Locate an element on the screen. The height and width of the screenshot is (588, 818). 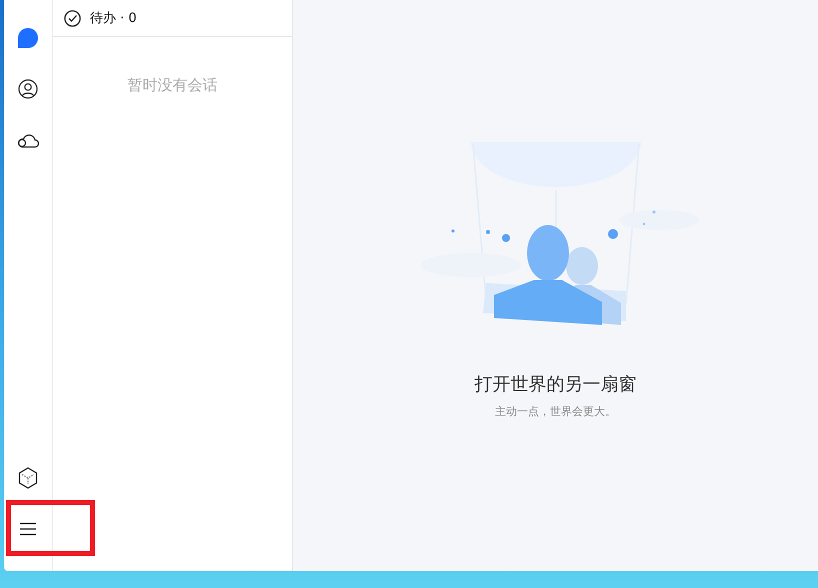
main-subtitle: 主动一点，世界会更大。 is located at coordinates (555, 411).